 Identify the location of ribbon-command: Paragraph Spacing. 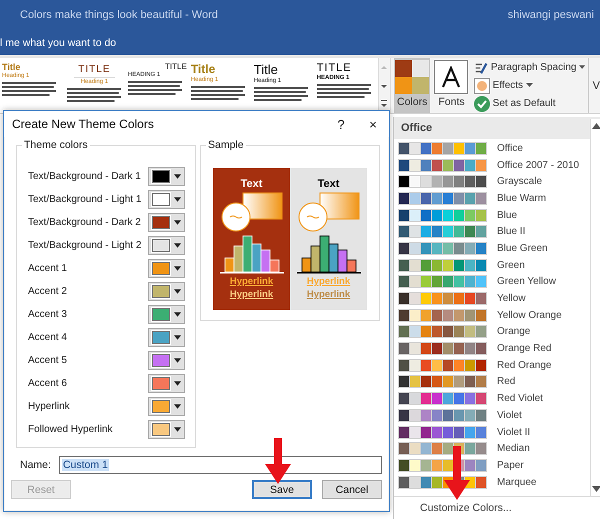
(530, 67).